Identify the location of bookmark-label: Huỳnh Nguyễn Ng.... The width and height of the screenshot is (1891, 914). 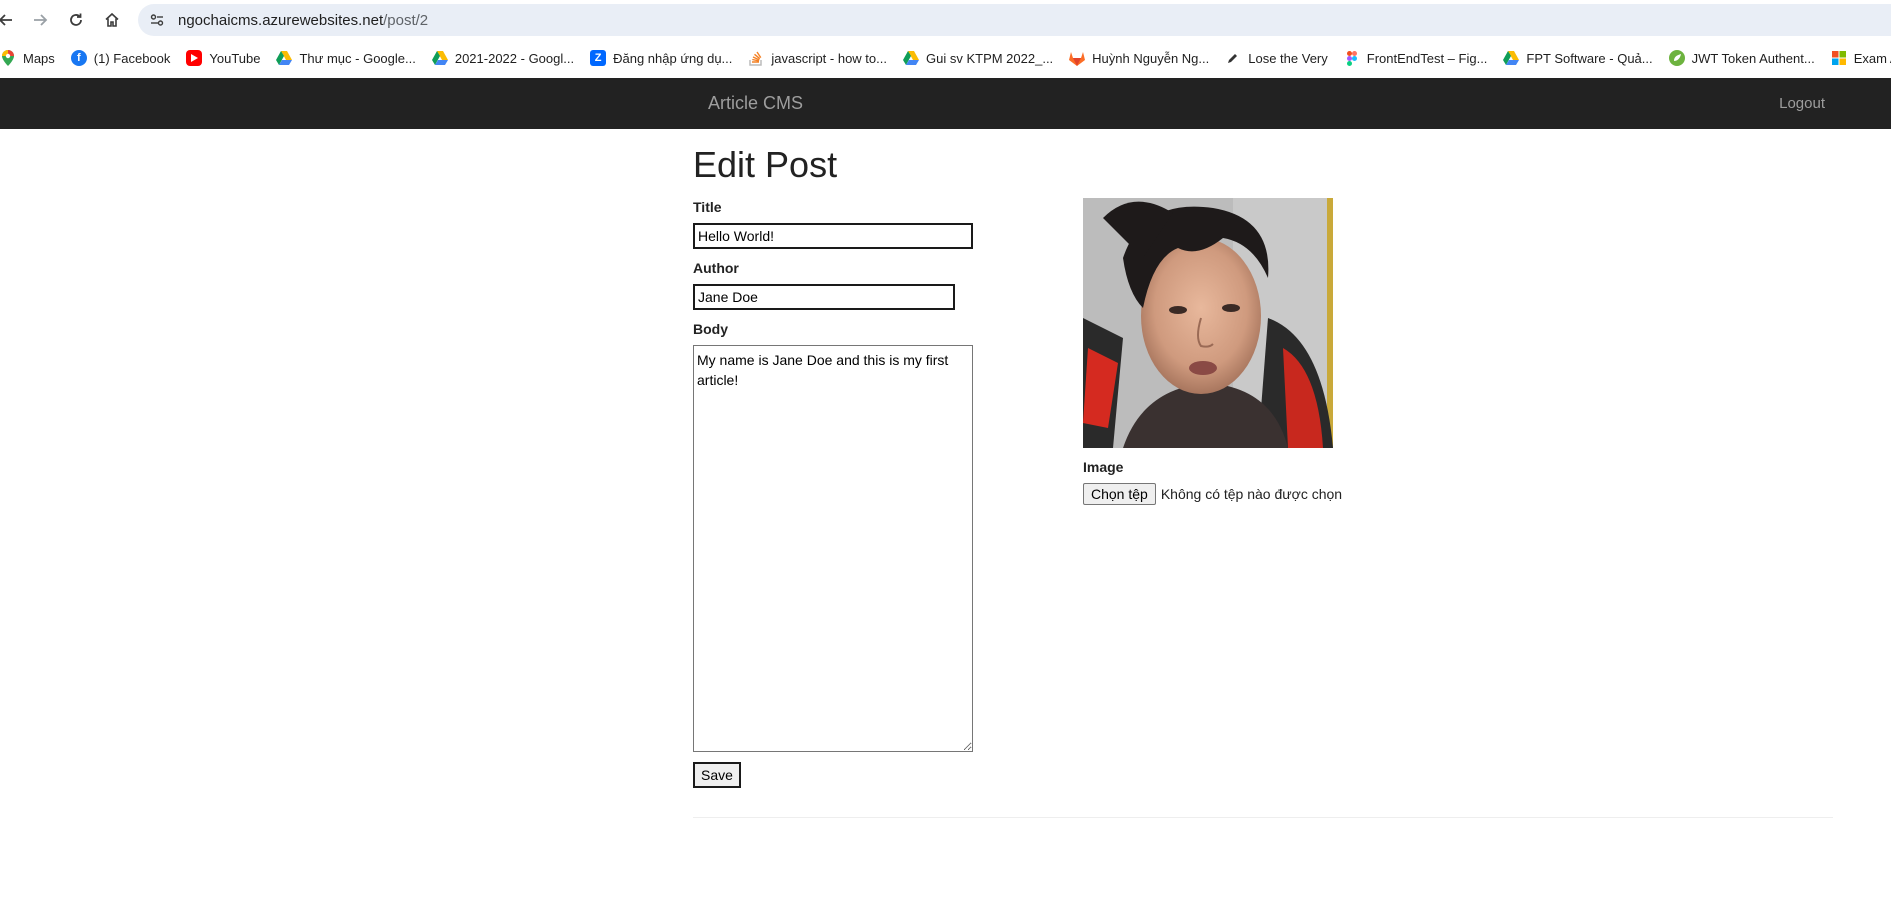
(1151, 58).